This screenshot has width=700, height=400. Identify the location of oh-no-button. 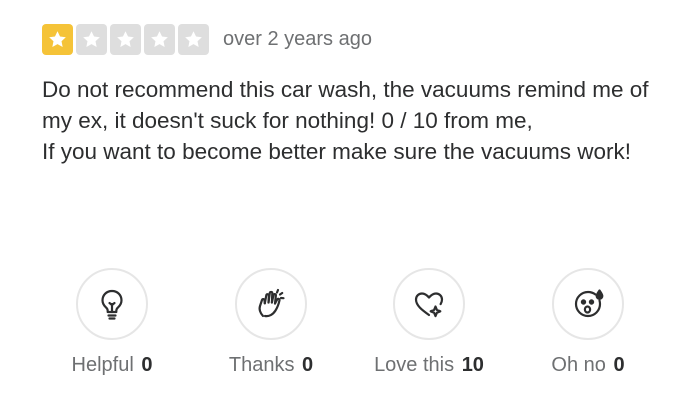
(588, 304).